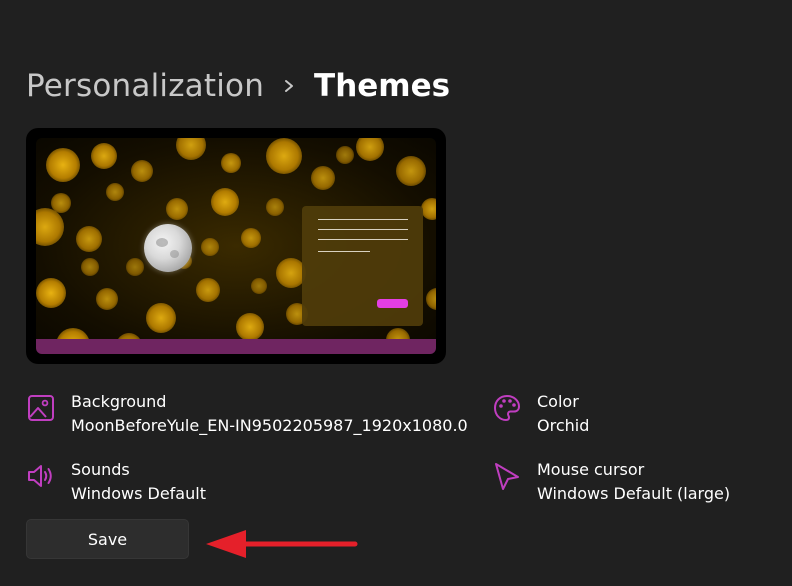 This screenshot has width=792, height=586. Describe the element at coordinates (119, 401) in the screenshot. I see `background-label: Background` at that location.